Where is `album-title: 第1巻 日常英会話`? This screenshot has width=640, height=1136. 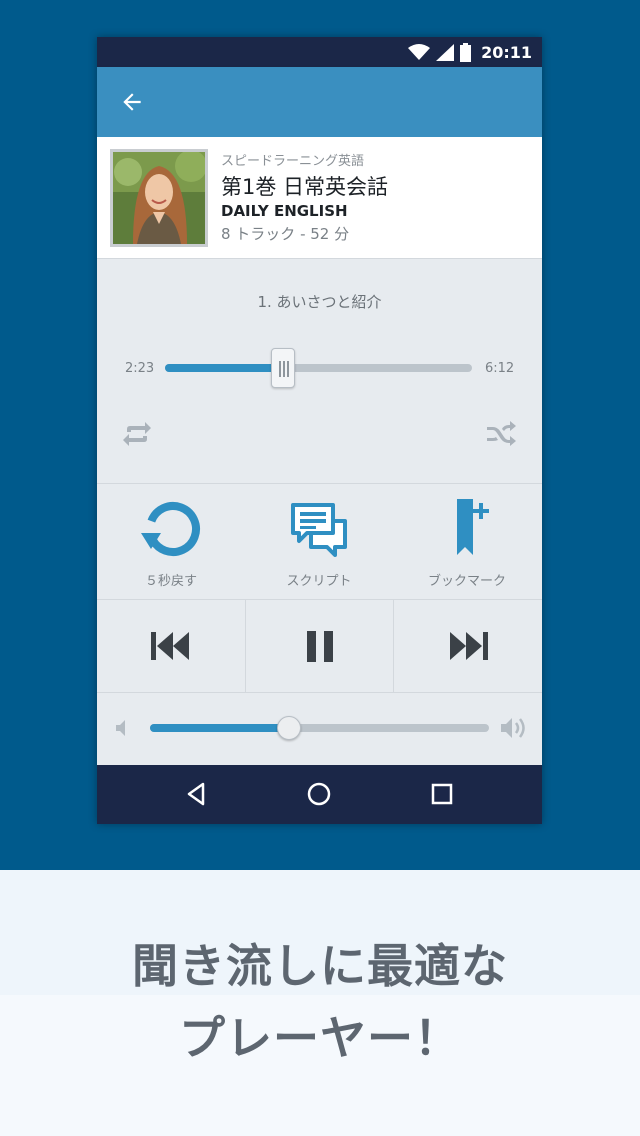 album-title: 第1巻 日常英会話 is located at coordinates (305, 187).